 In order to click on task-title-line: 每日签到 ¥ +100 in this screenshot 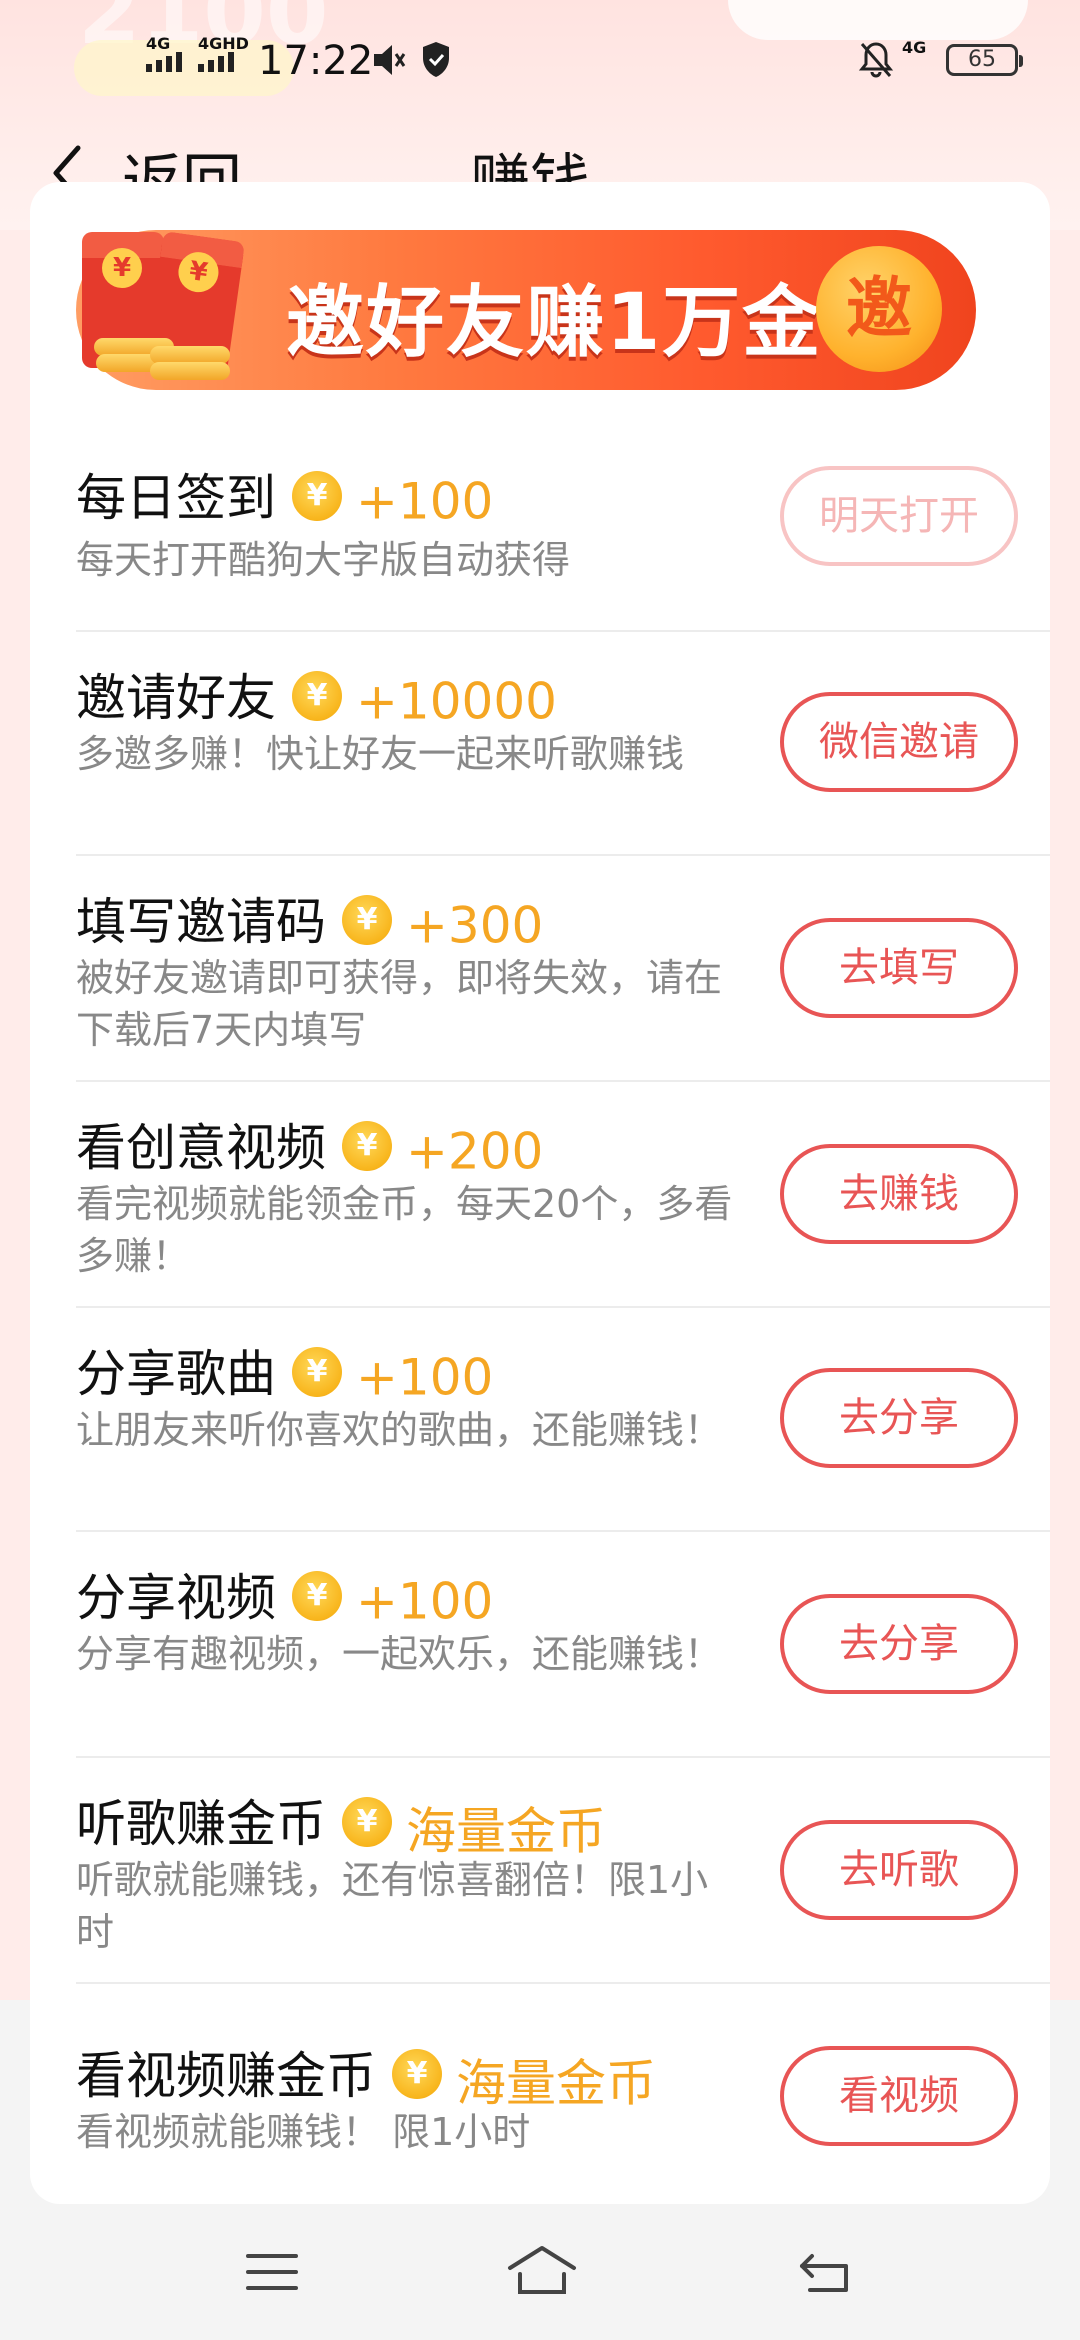, I will do `click(284, 494)`.